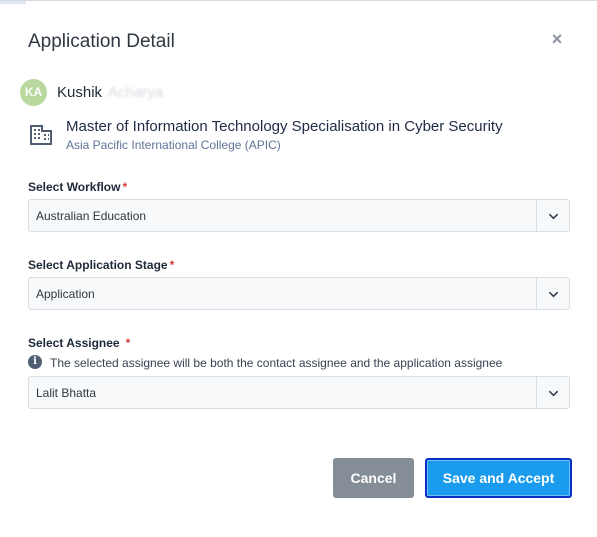 Image resolution: width=597 pixels, height=537 pixels. What do you see at coordinates (91, 216) in the screenshot?
I see `workflow-selected-value: Australian Education` at bounding box center [91, 216].